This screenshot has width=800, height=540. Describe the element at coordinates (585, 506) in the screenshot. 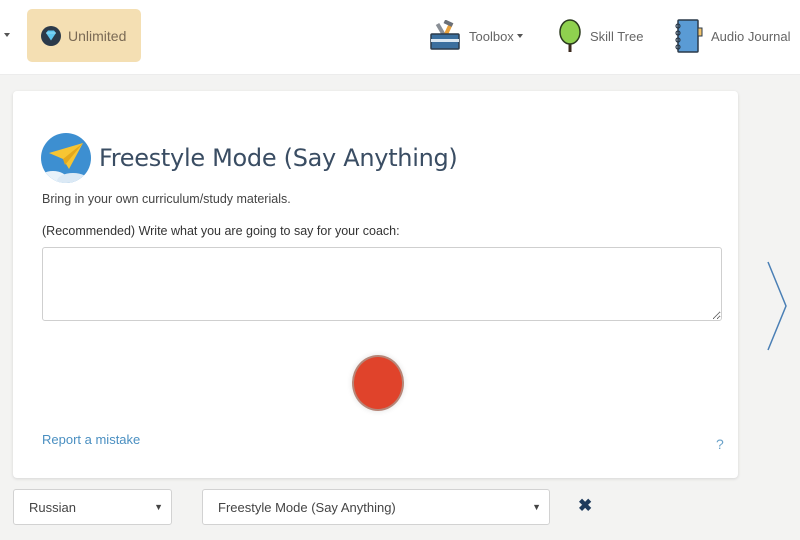

I see `close-icon: ✖` at that location.